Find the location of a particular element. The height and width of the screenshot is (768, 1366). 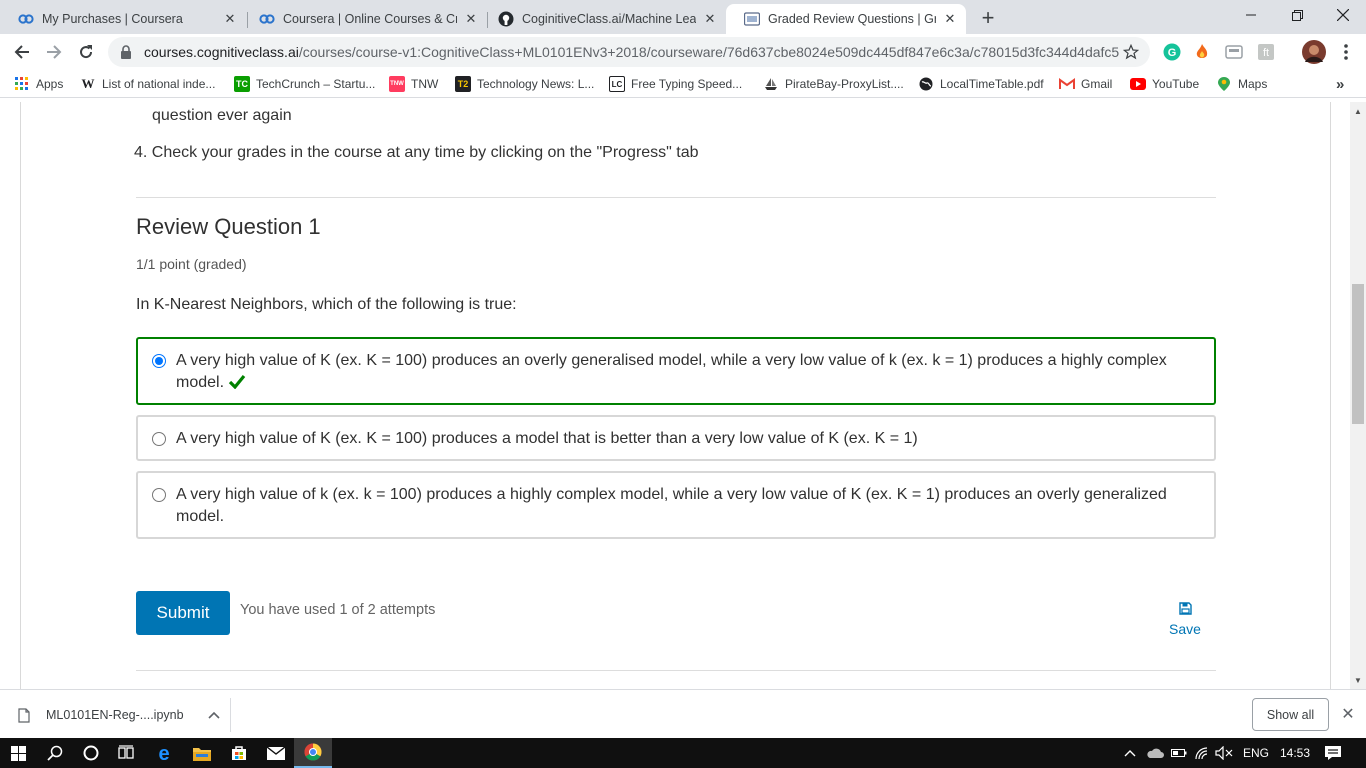

url-host: courses.cognitiveclass.ai is located at coordinates (221, 52).